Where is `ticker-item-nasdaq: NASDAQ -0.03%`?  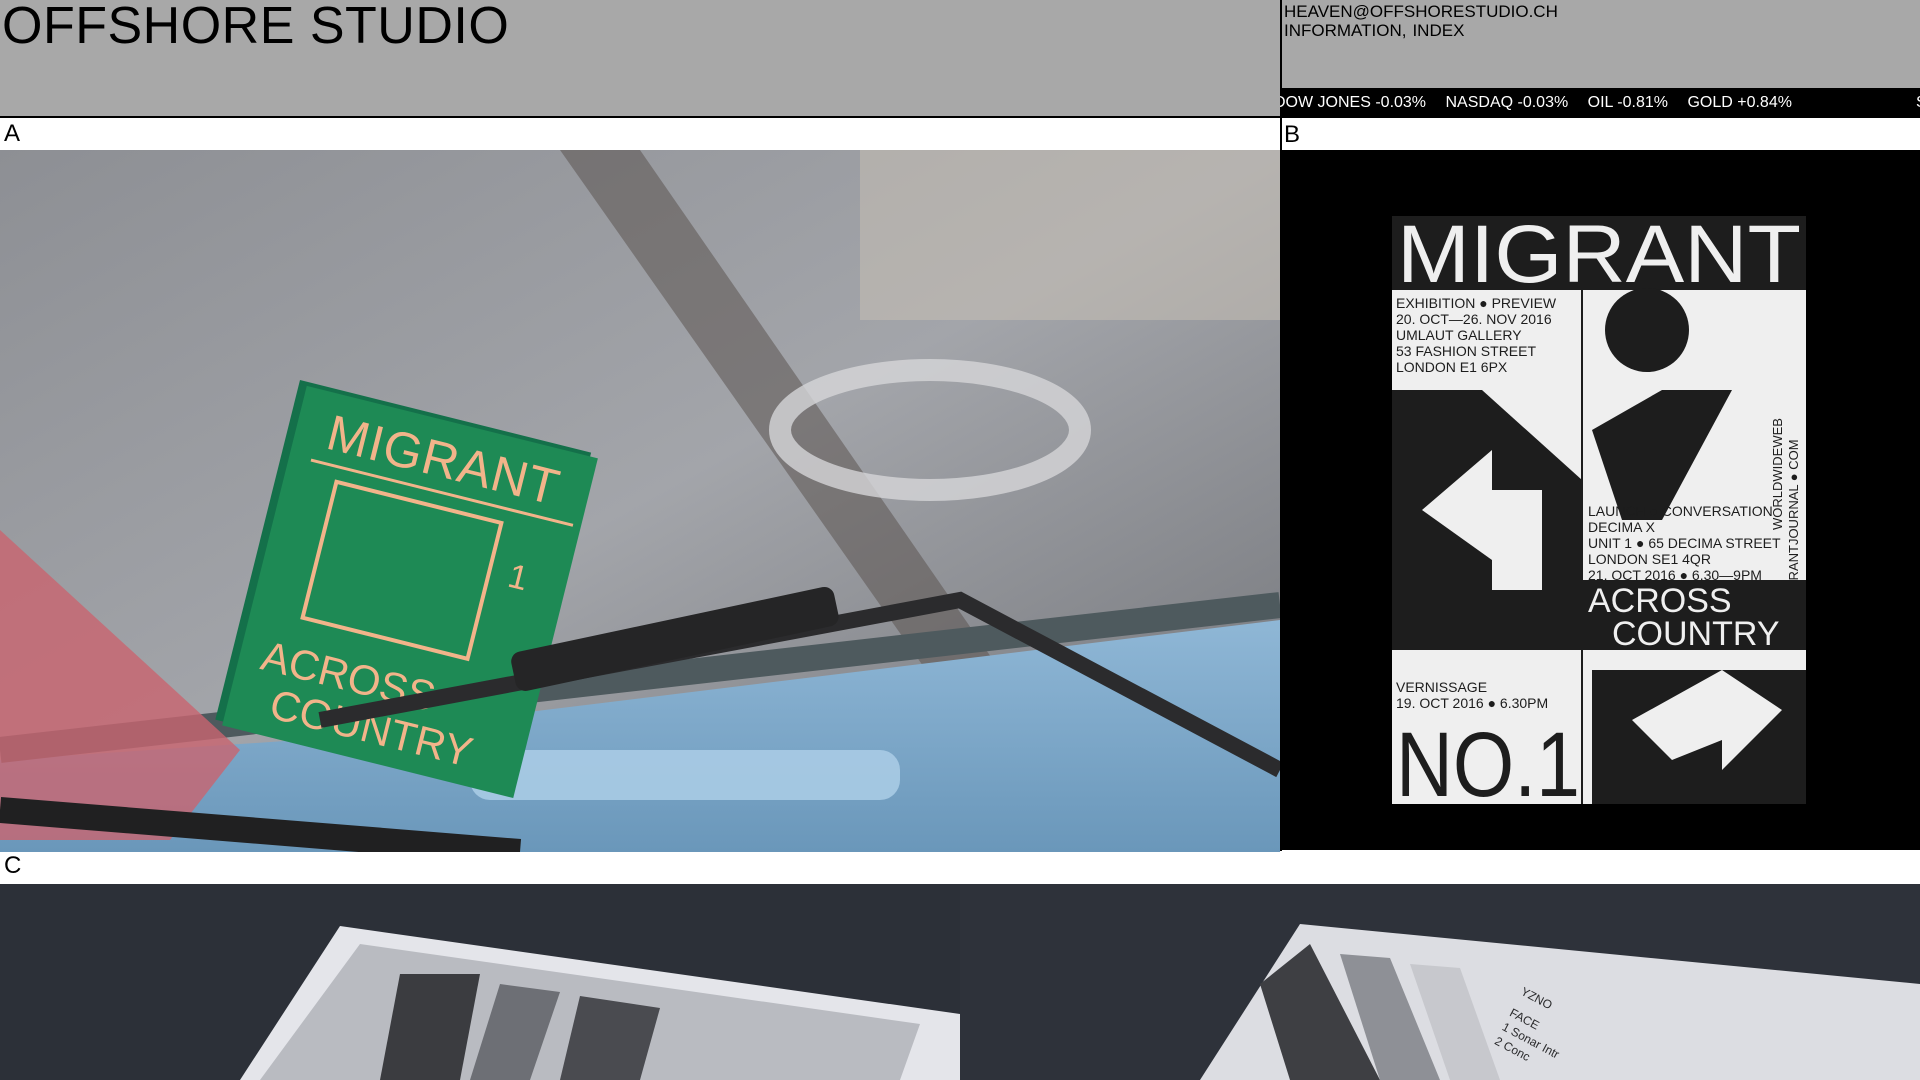 ticker-item-nasdaq: NASDAQ -0.03% is located at coordinates (1507, 102).